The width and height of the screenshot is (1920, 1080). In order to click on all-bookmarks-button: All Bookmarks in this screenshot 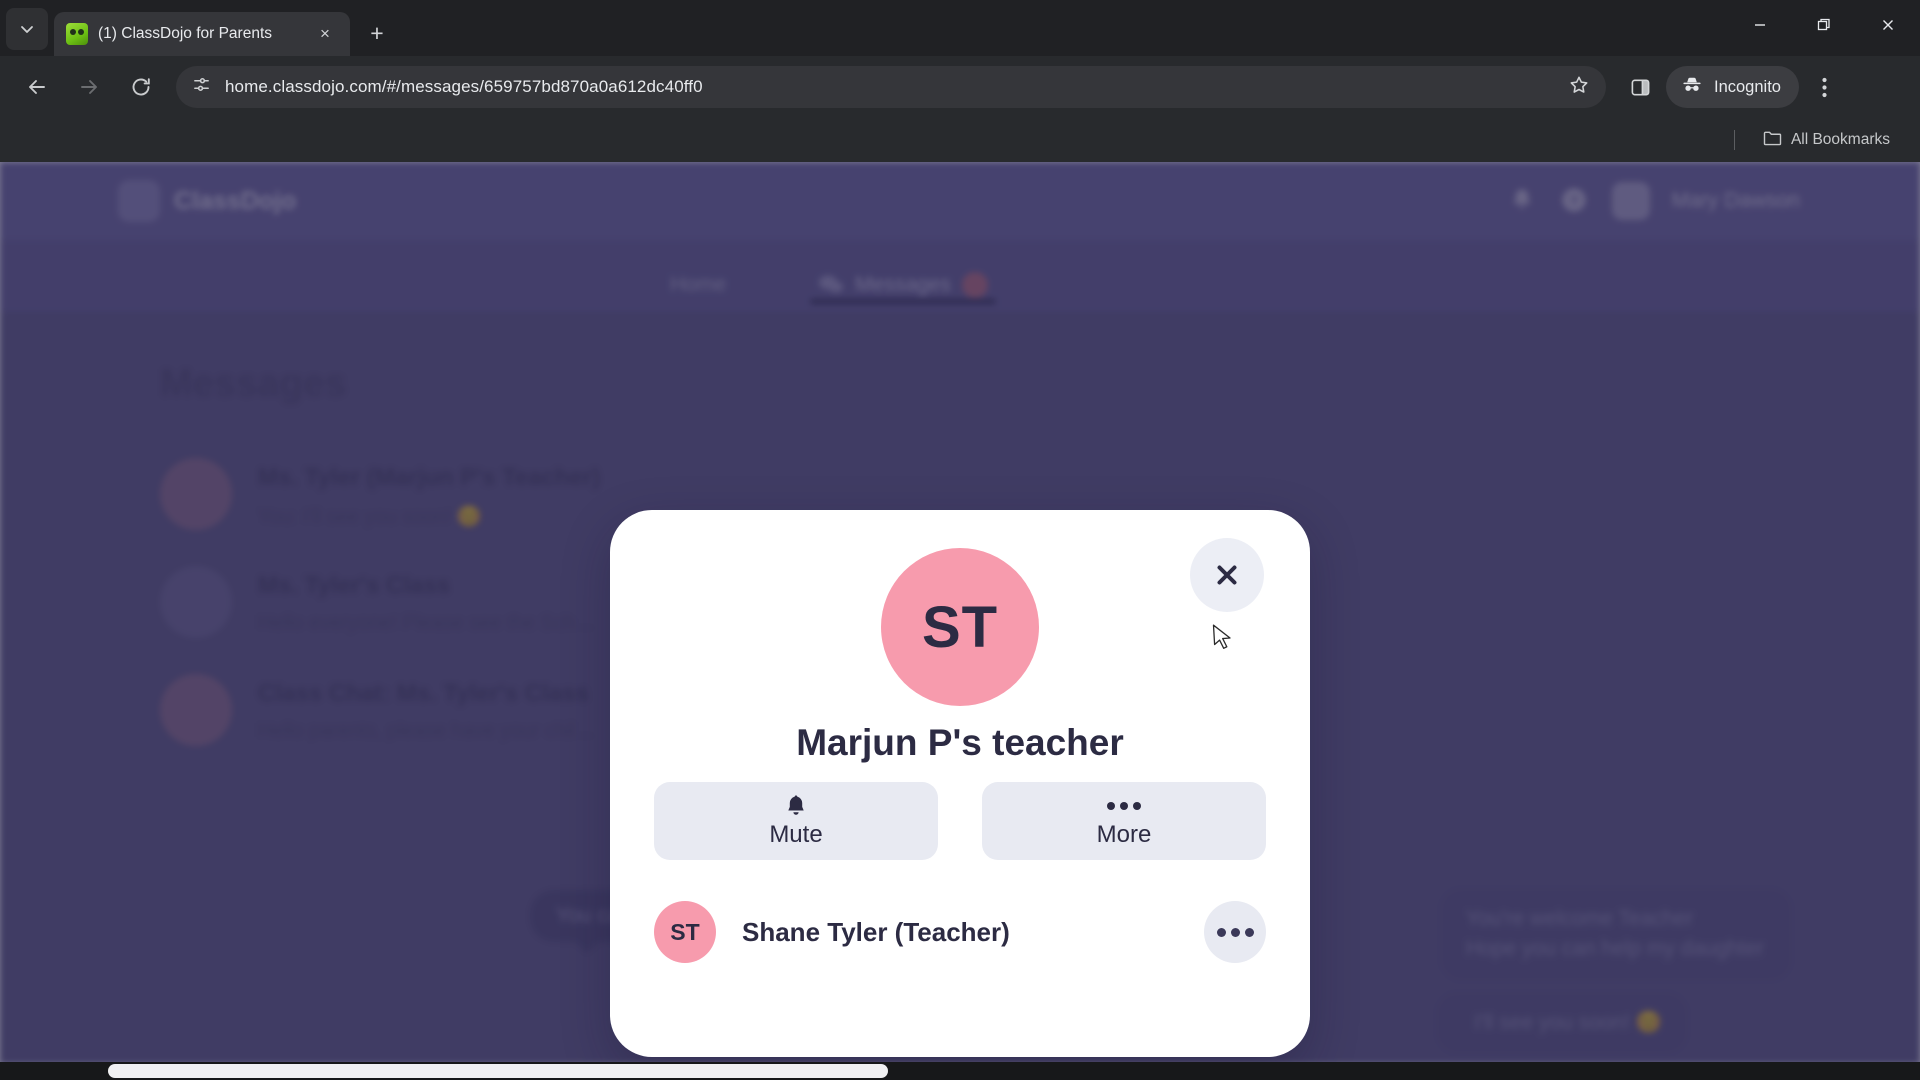, I will do `click(1826, 140)`.